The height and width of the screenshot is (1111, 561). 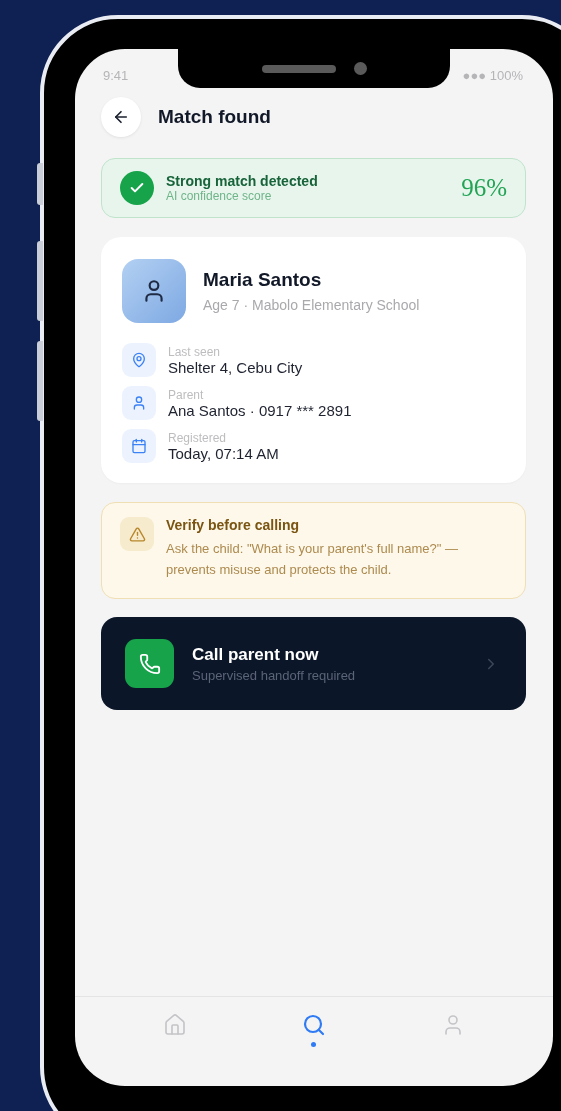 I want to click on confidence-score: 96%, so click(x=484, y=188).